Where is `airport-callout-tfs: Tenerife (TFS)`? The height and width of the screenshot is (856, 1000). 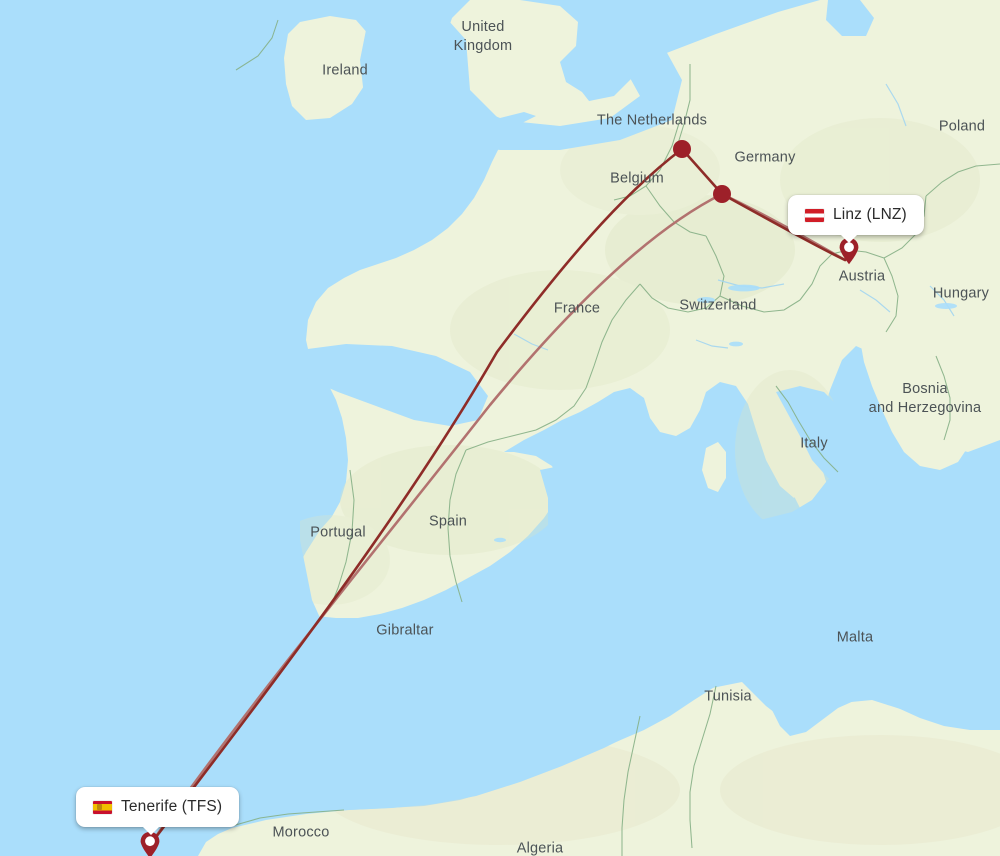
airport-callout-tfs: Tenerife (TFS) is located at coordinates (158, 811).